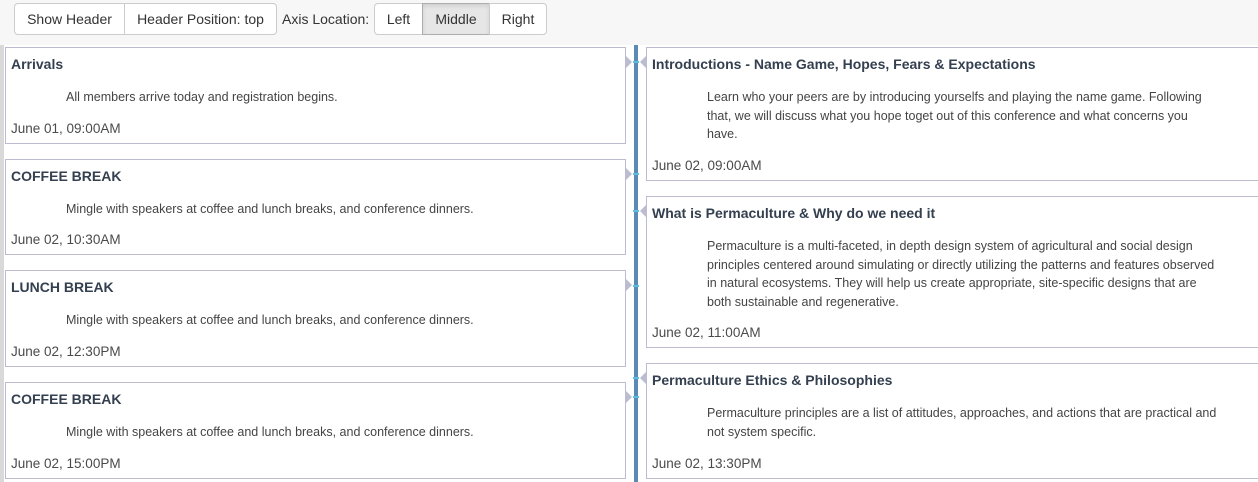  What do you see at coordinates (2, 263) in the screenshot?
I see `scroll-edge` at bounding box center [2, 263].